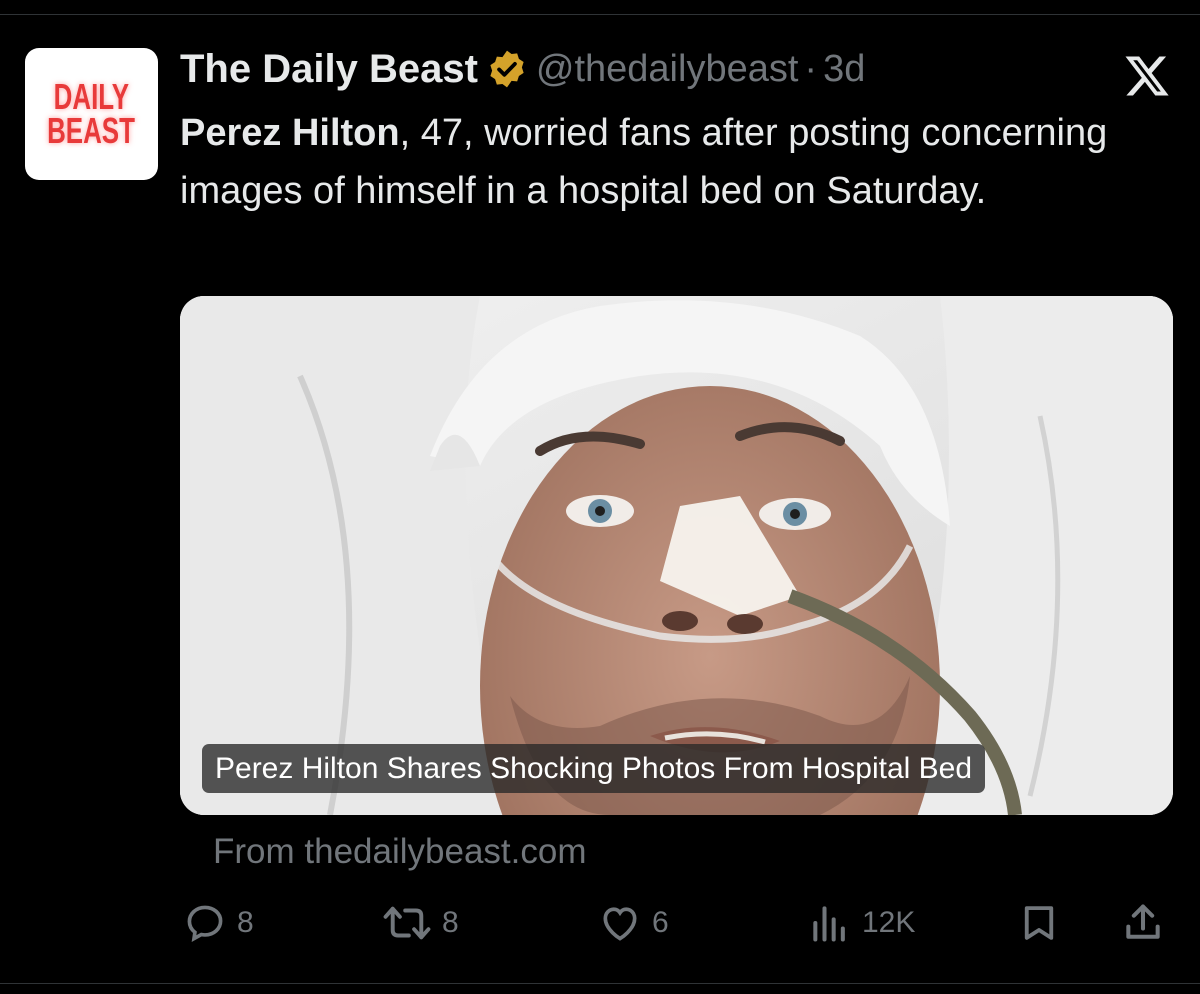  I want to click on avatar-text-line2: BEAST, so click(91, 130).